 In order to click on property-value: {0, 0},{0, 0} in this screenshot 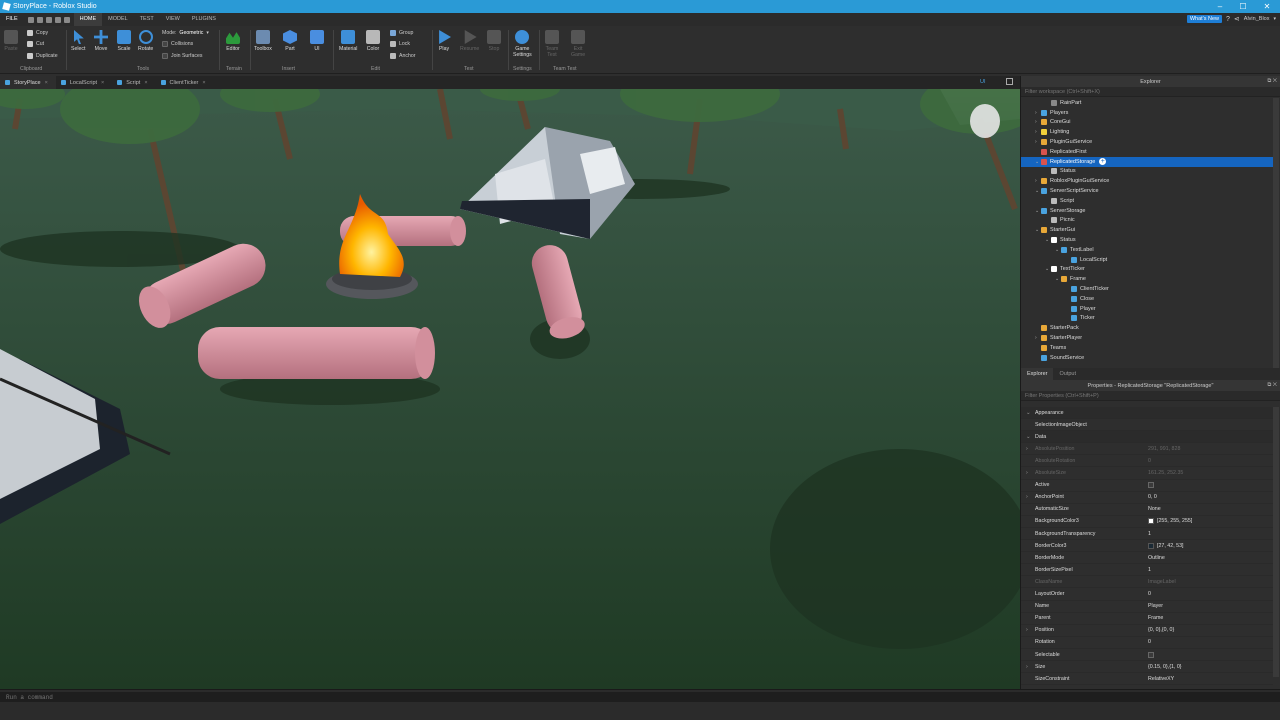, I will do `click(1161, 630)`.